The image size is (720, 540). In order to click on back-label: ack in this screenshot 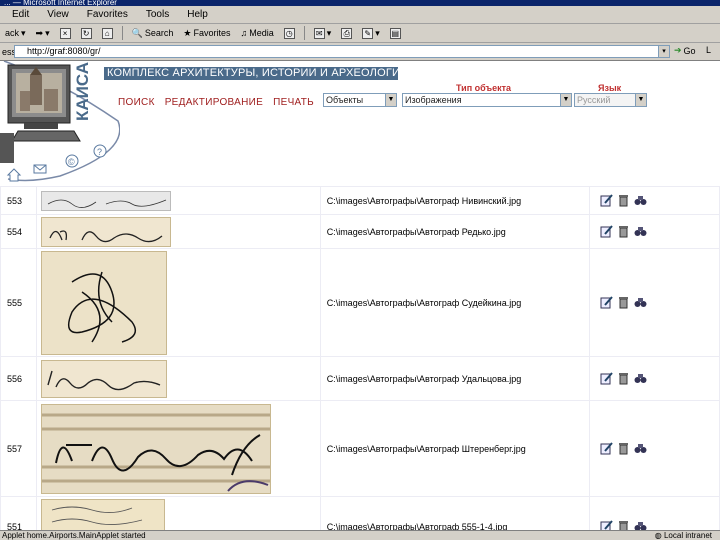, I will do `click(12, 33)`.